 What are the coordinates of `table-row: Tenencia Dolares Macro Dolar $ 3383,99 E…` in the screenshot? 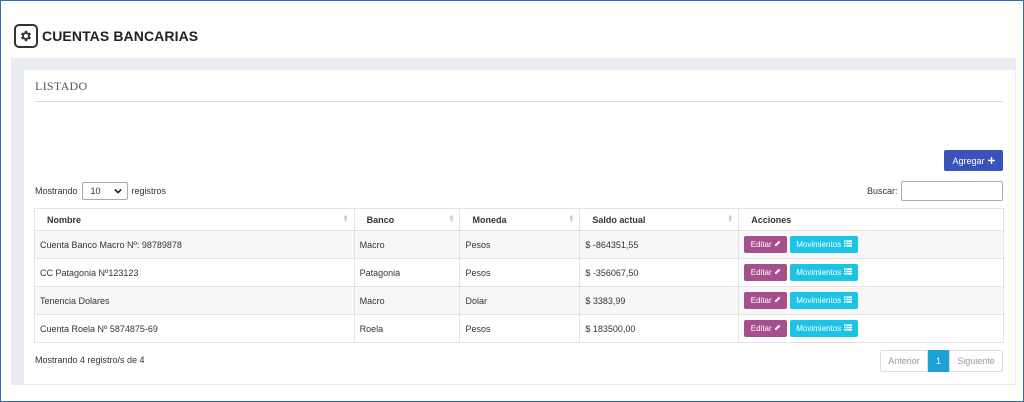 It's located at (519, 300).